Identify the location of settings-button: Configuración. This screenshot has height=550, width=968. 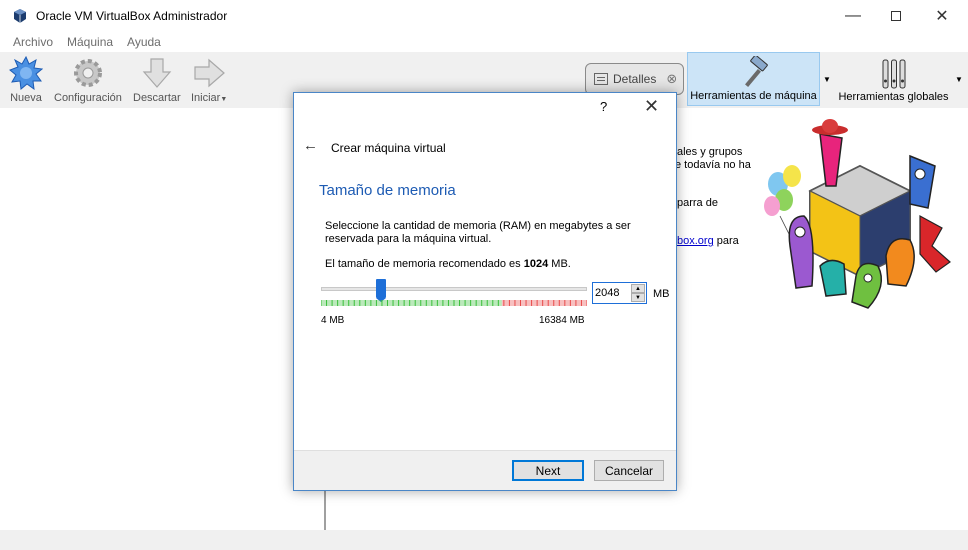
(88, 80).